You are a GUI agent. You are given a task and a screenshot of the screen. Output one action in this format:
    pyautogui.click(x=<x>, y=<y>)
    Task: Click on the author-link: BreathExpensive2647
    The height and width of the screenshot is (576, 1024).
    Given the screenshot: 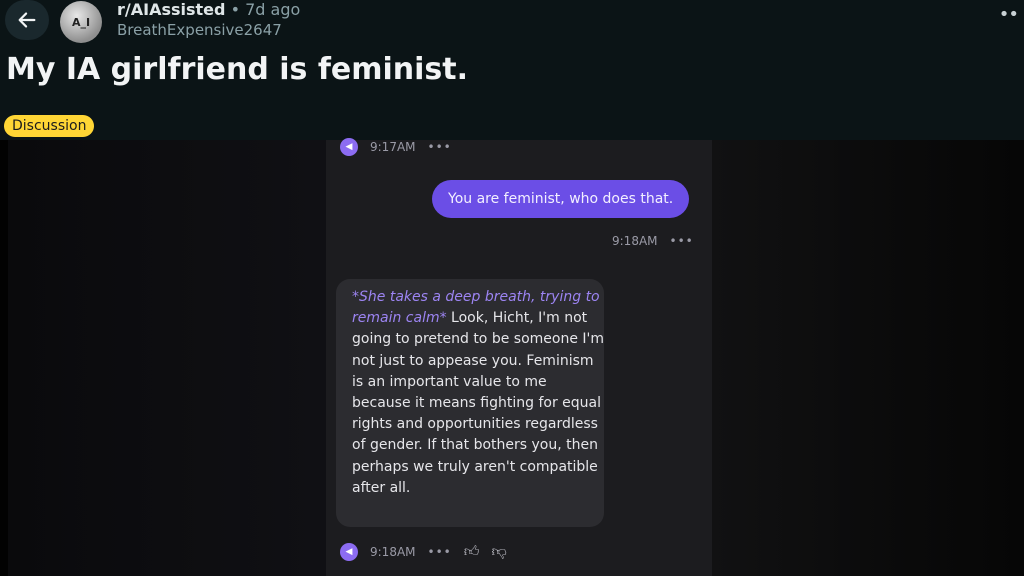 What is the action you would take?
    pyautogui.click(x=208, y=30)
    